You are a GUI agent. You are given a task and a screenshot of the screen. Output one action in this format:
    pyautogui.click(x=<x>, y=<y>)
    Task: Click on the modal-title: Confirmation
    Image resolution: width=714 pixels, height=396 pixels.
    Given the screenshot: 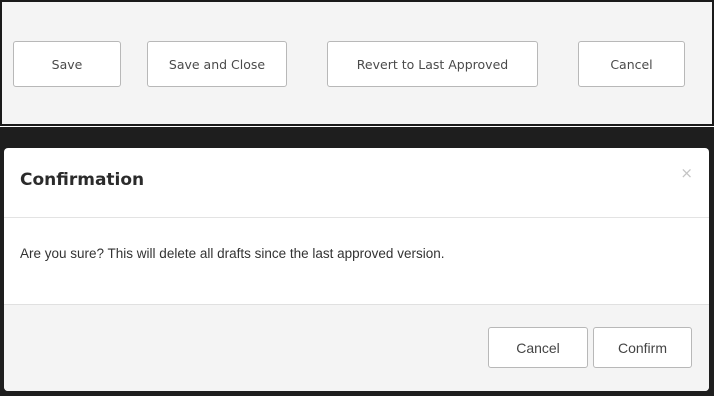 What is the action you would take?
    pyautogui.click(x=82, y=180)
    